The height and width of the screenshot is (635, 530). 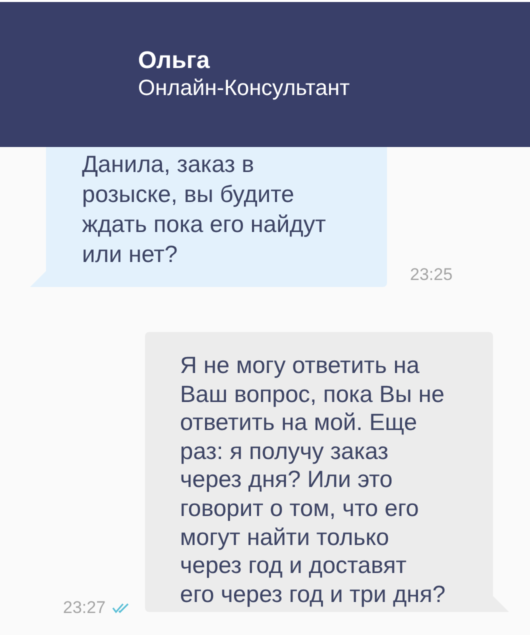 I want to click on contact-name: Ольга, so click(x=174, y=61).